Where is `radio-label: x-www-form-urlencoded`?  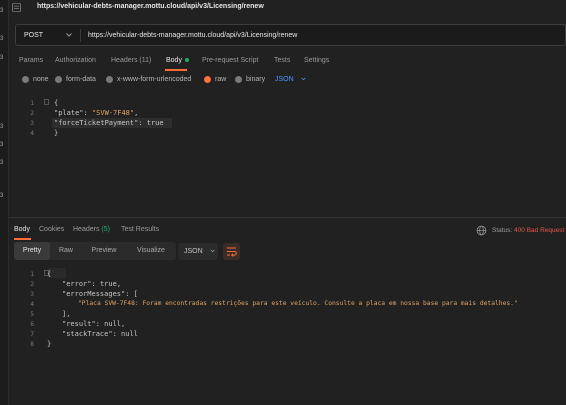 radio-label: x-www-form-urlencoded is located at coordinates (154, 79).